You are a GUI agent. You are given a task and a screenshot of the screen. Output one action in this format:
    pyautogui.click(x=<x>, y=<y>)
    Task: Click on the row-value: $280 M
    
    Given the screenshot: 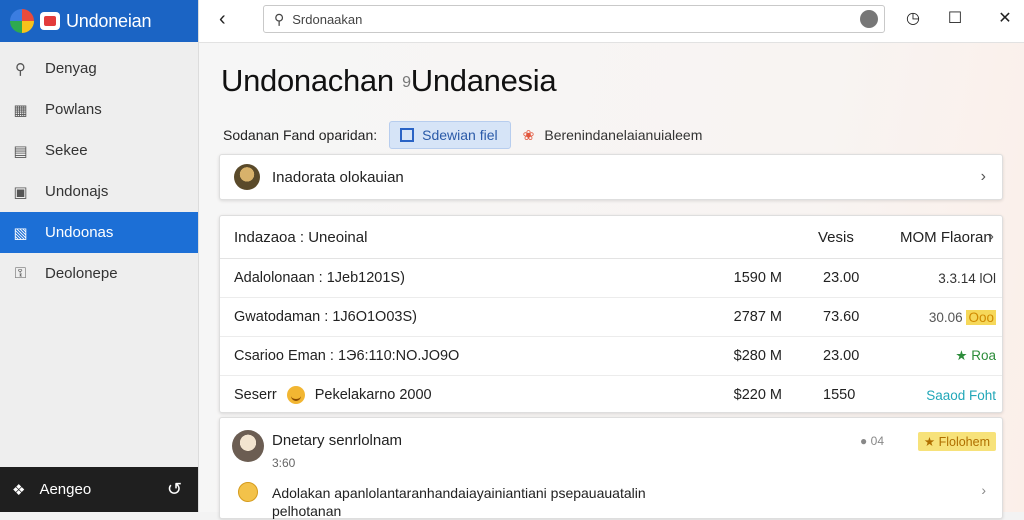 What is the action you would take?
    pyautogui.click(x=757, y=356)
    